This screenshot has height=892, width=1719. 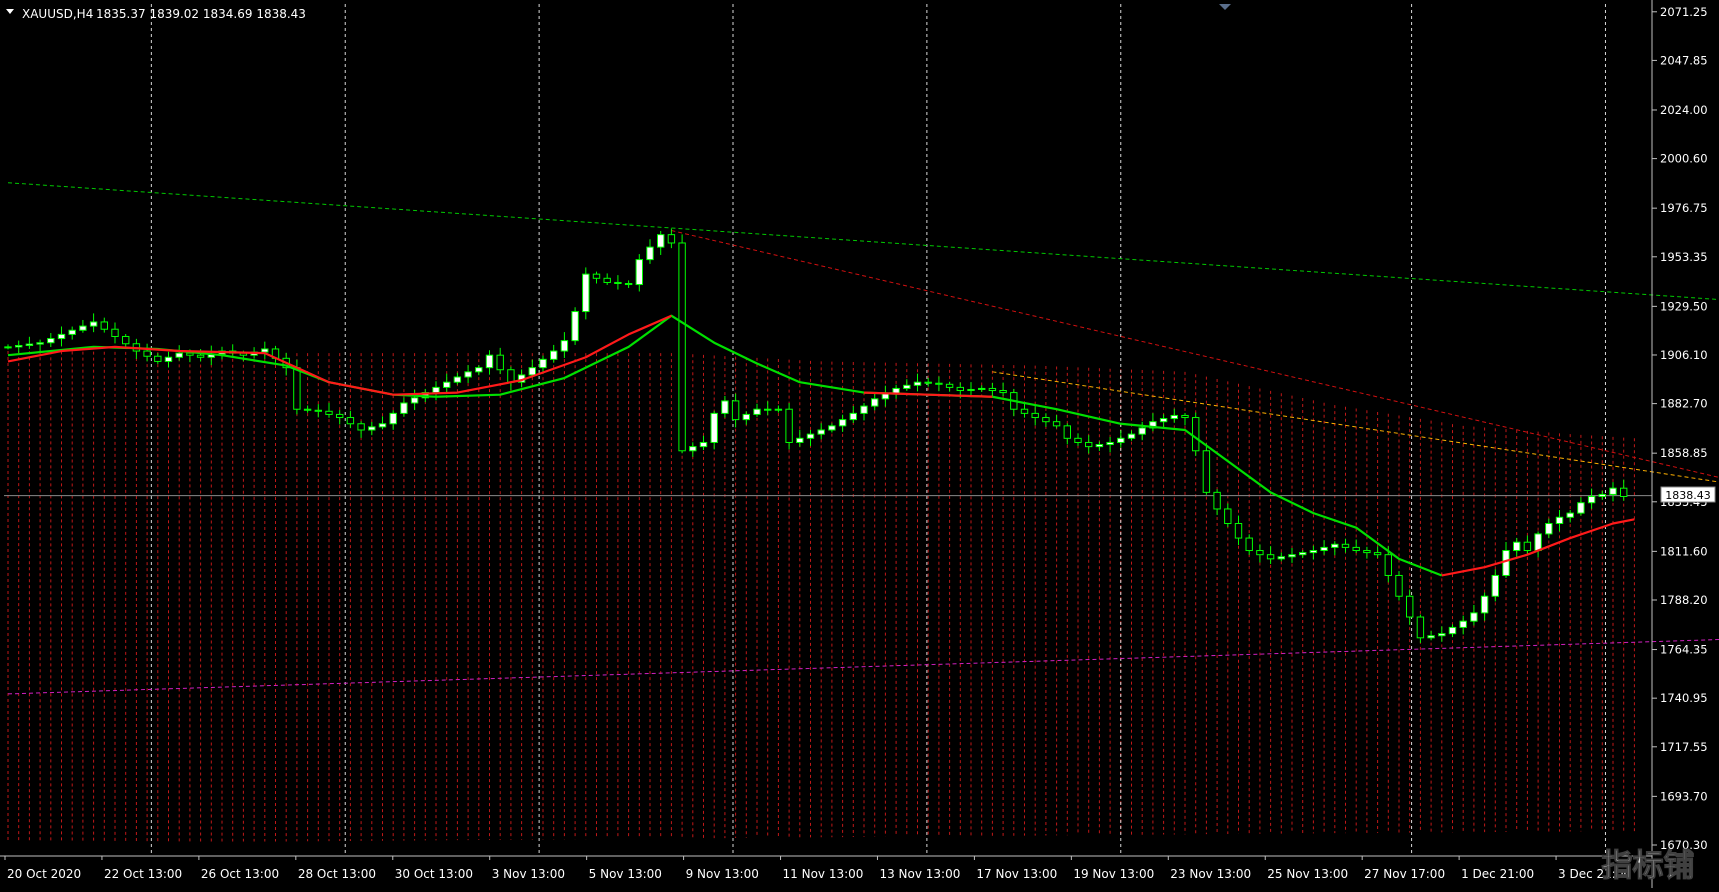 What do you see at coordinates (240, 874) in the screenshot?
I see `x-tick-label: 26 Oct 13:00` at bounding box center [240, 874].